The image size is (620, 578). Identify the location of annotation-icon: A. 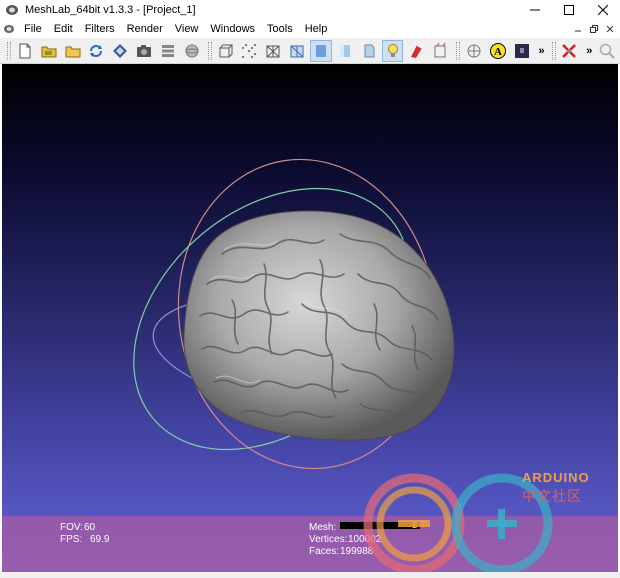
(497, 50).